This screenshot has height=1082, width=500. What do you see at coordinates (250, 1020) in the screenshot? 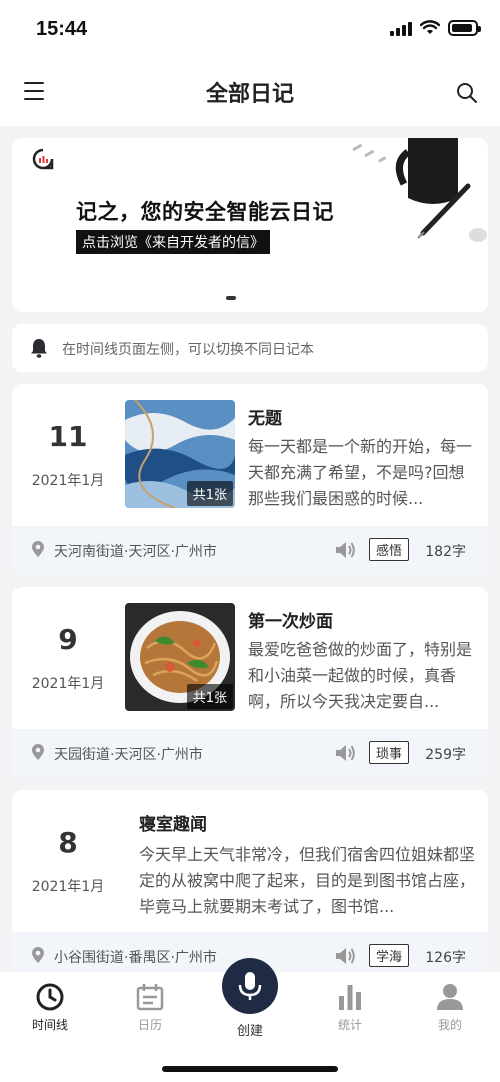
I see `bottom-tab-bar: 时间线 日历 创建 统计 我的` at bounding box center [250, 1020].